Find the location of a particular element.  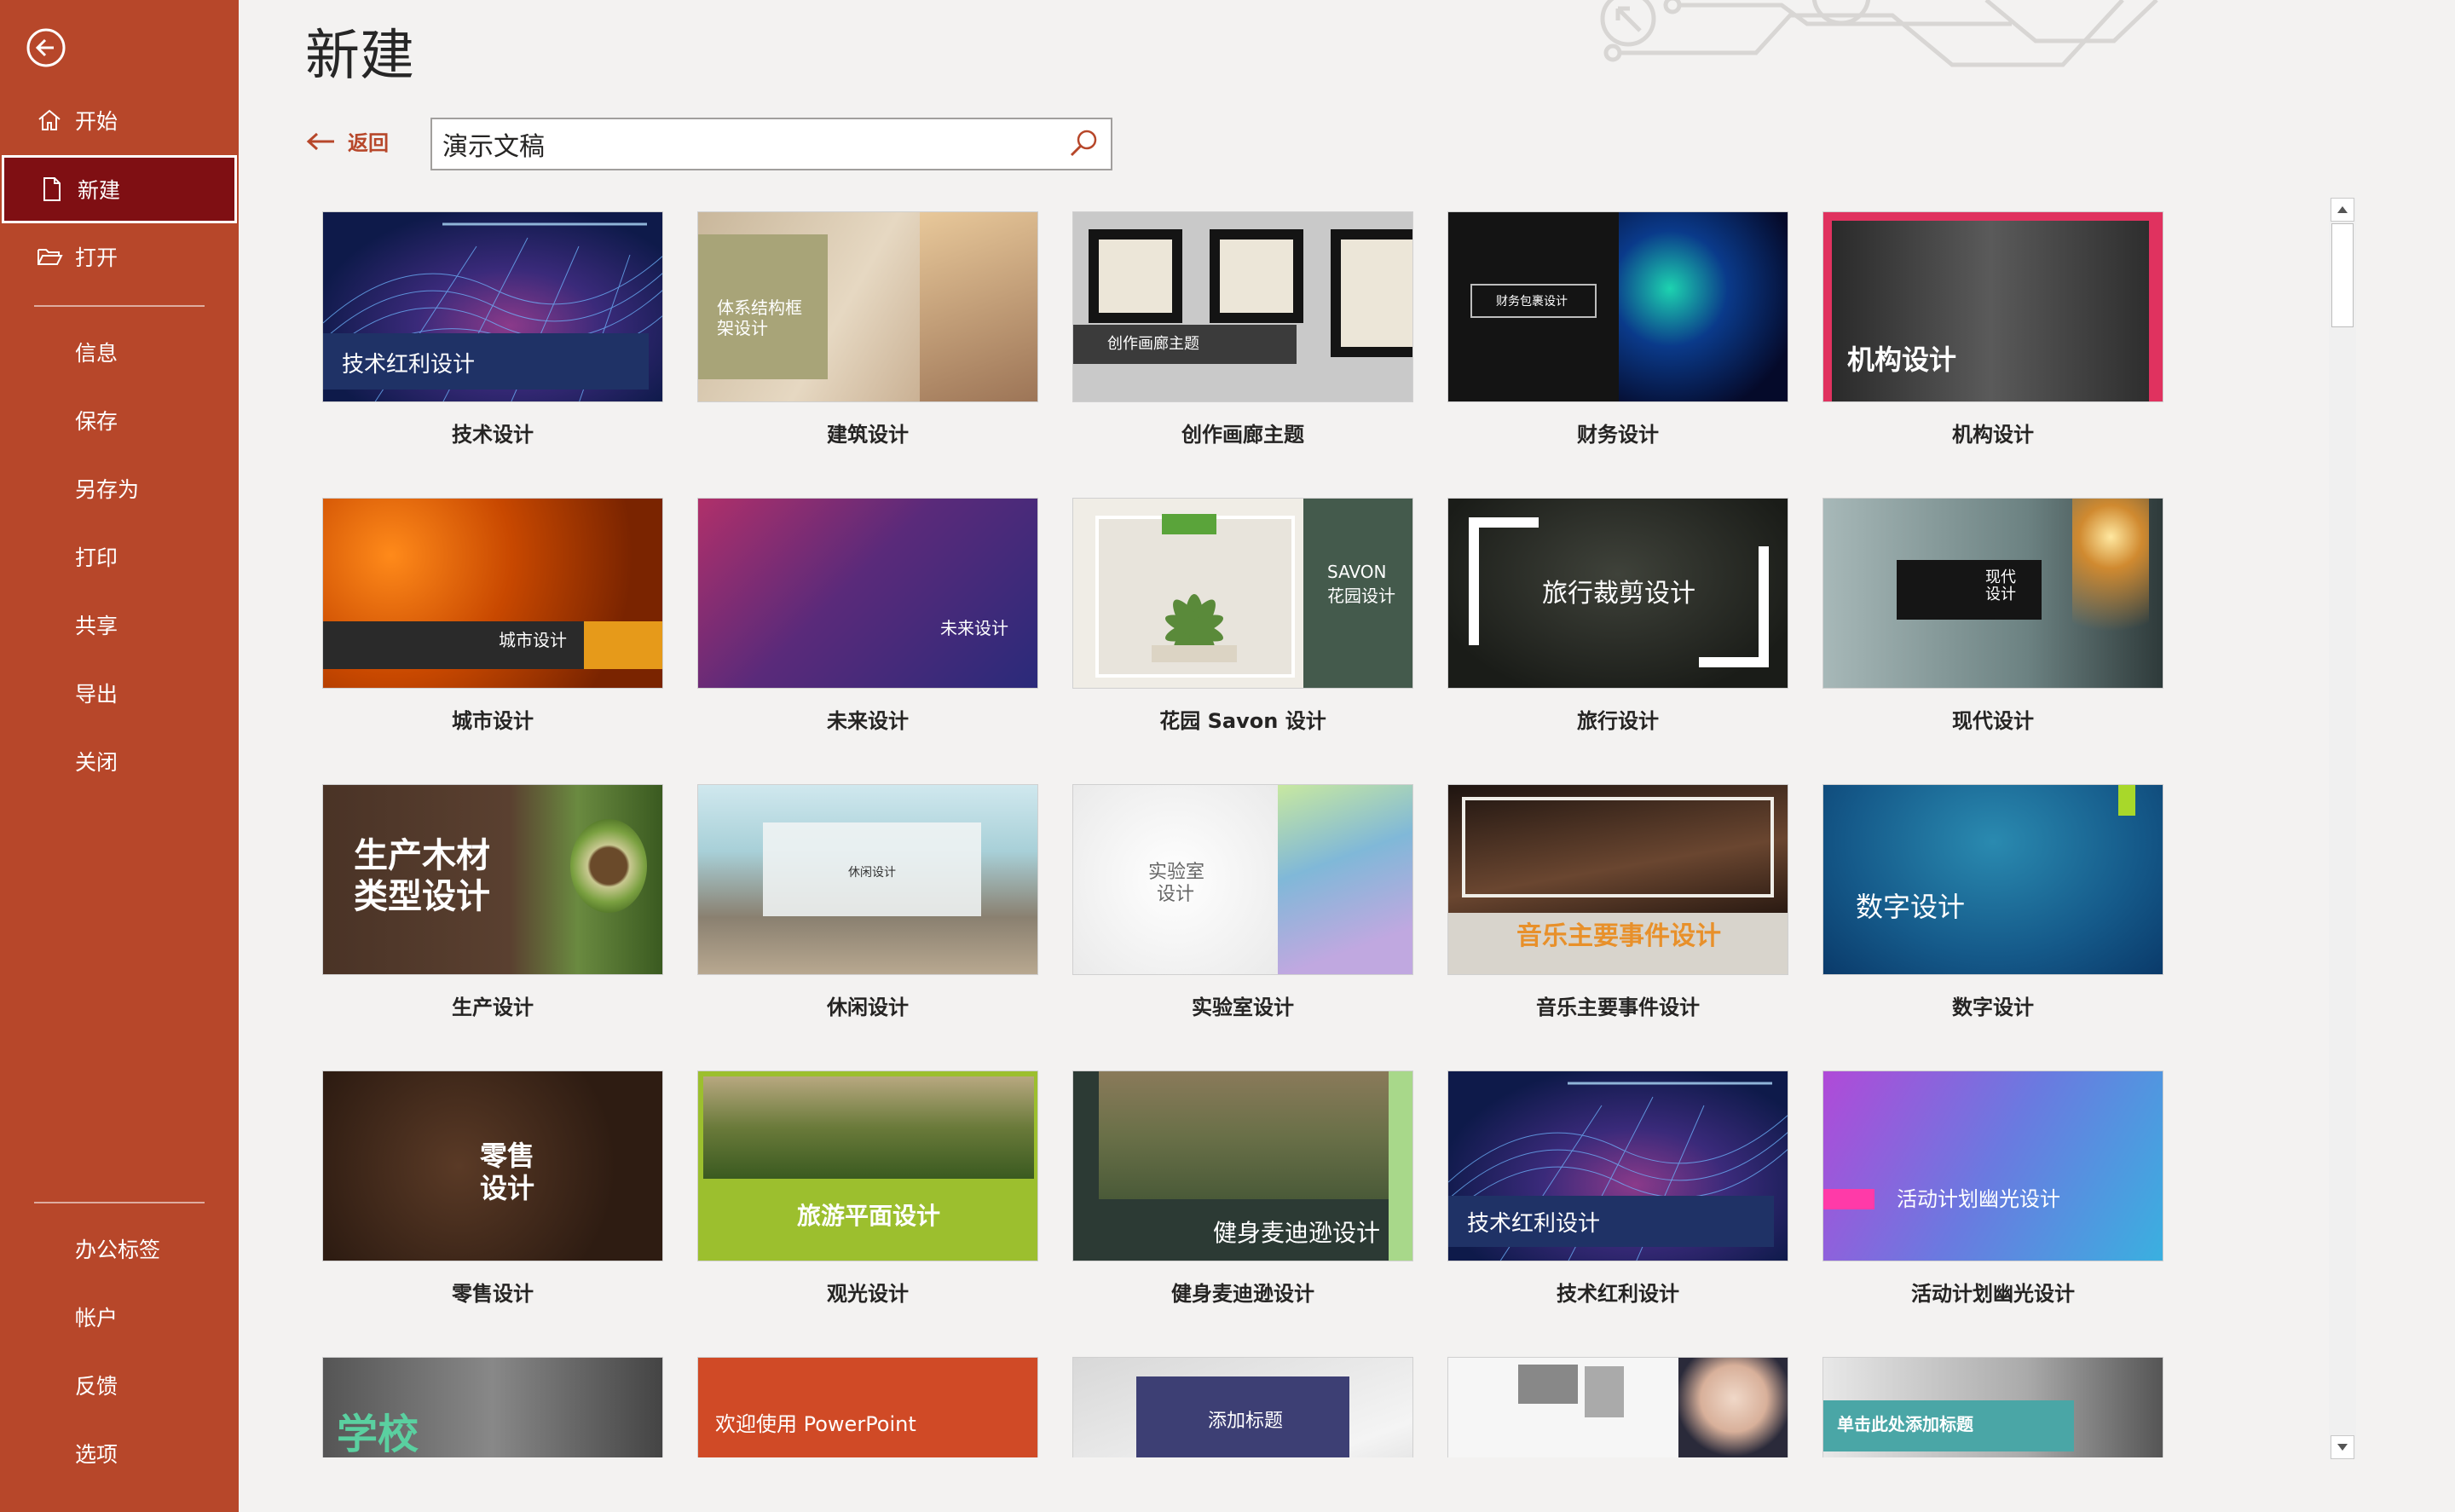

template-thumbnail: 财务包裹设计 is located at coordinates (1617, 306).